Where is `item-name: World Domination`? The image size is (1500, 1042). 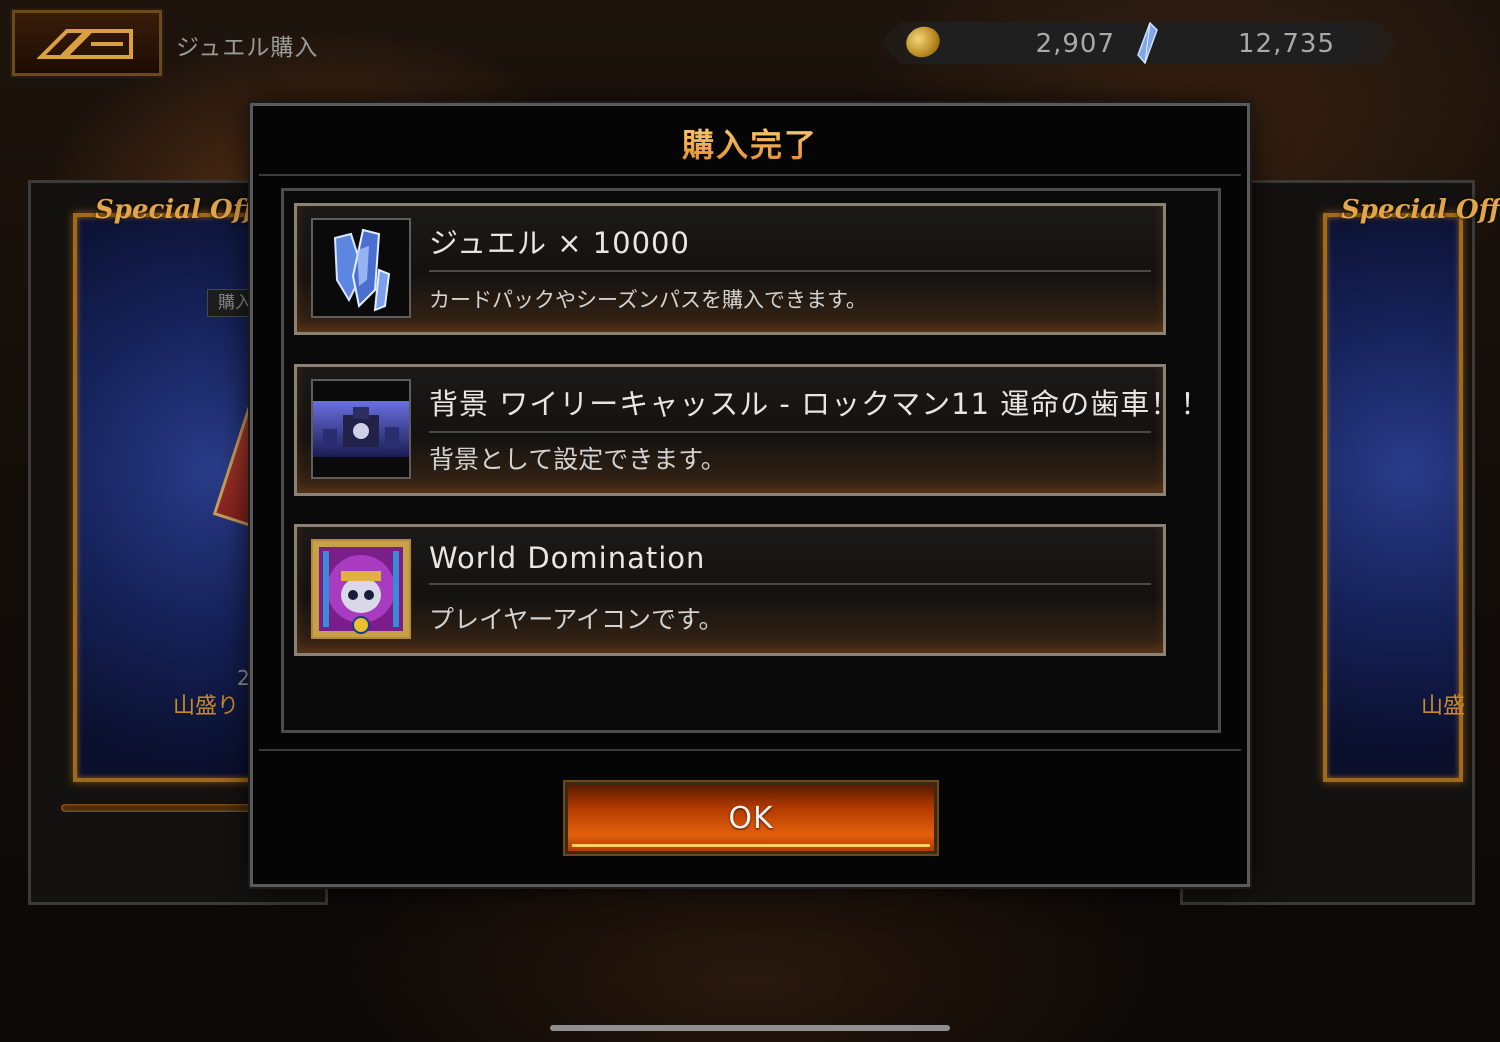 item-name: World Domination is located at coordinates (790, 563).